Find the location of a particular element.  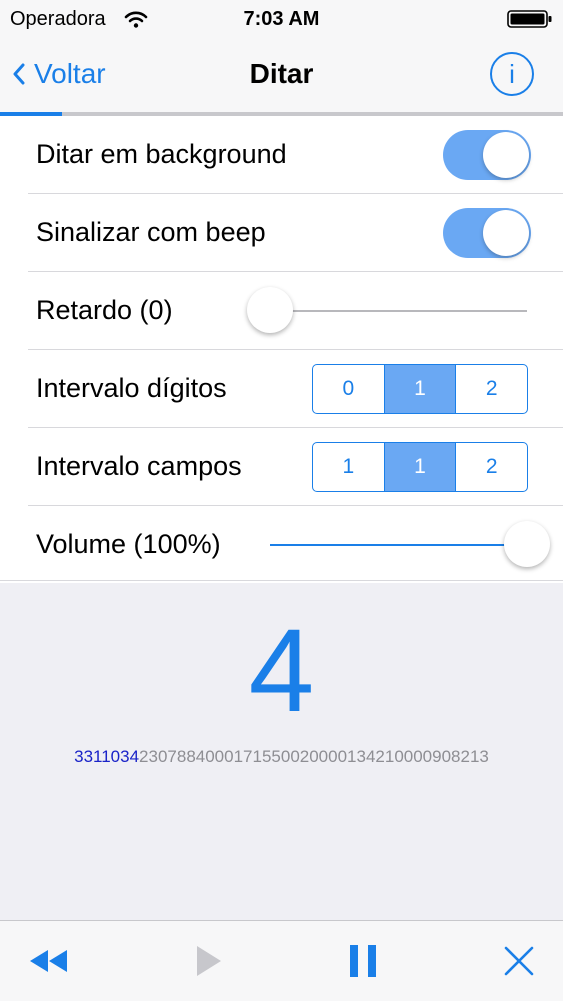

play-button is located at coordinates (209, 961).